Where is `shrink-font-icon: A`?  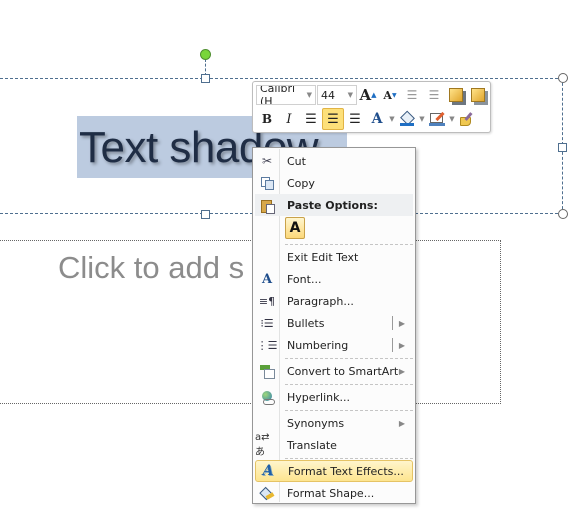 shrink-font-icon: A is located at coordinates (387, 95).